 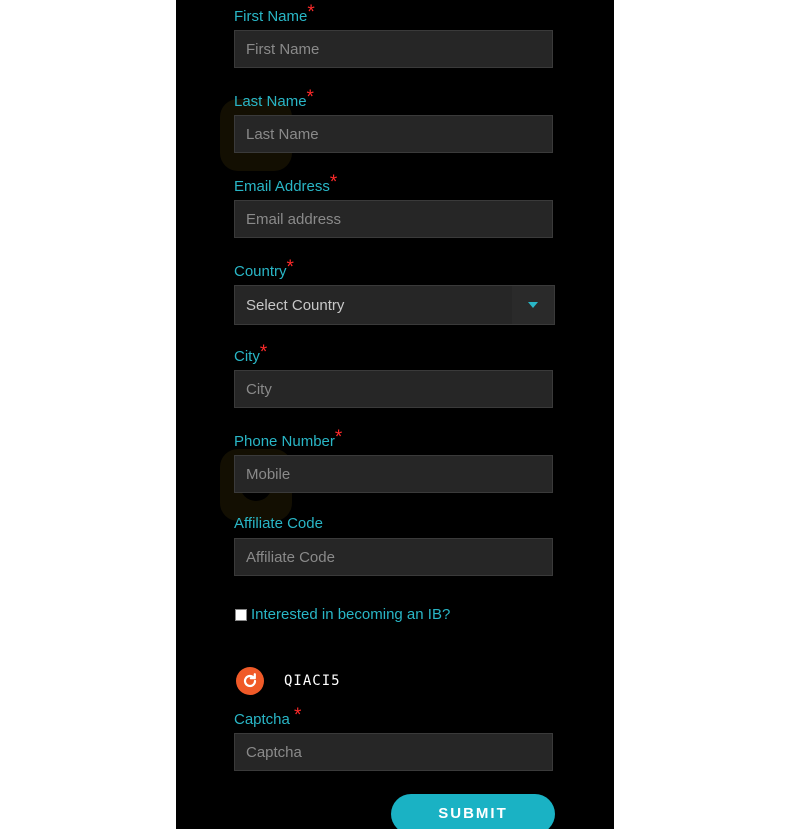 I want to click on ib-checkbox-label: Interested in becoming an IB?, so click(x=350, y=614).